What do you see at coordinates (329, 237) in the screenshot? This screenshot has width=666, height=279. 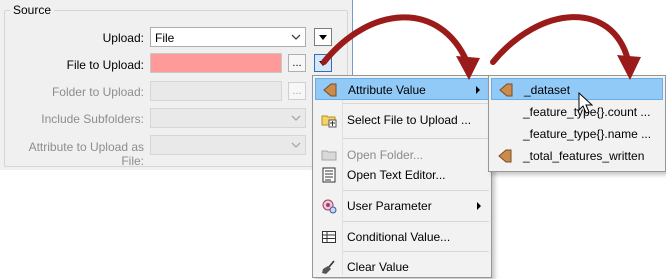 I see `table-icon` at bounding box center [329, 237].